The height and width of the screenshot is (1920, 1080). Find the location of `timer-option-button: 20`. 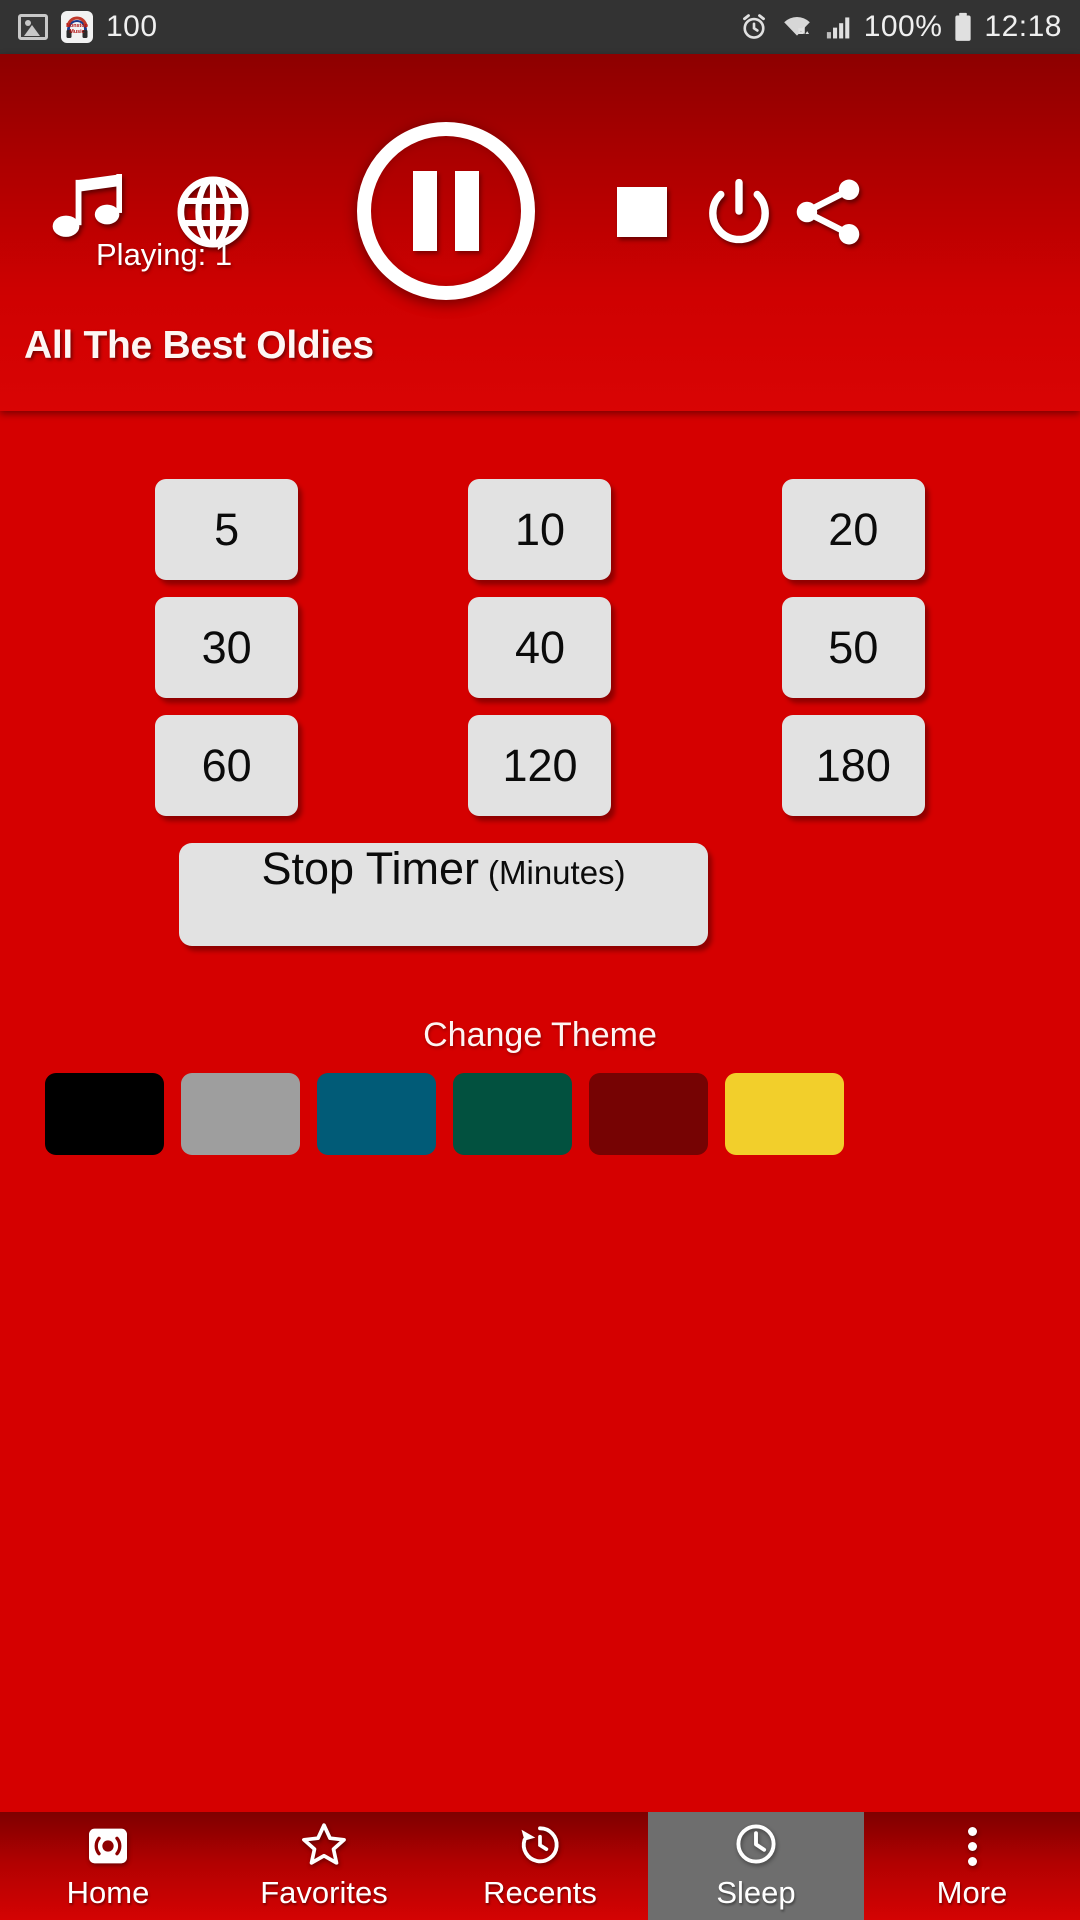

timer-option-button: 20 is located at coordinates (853, 529).